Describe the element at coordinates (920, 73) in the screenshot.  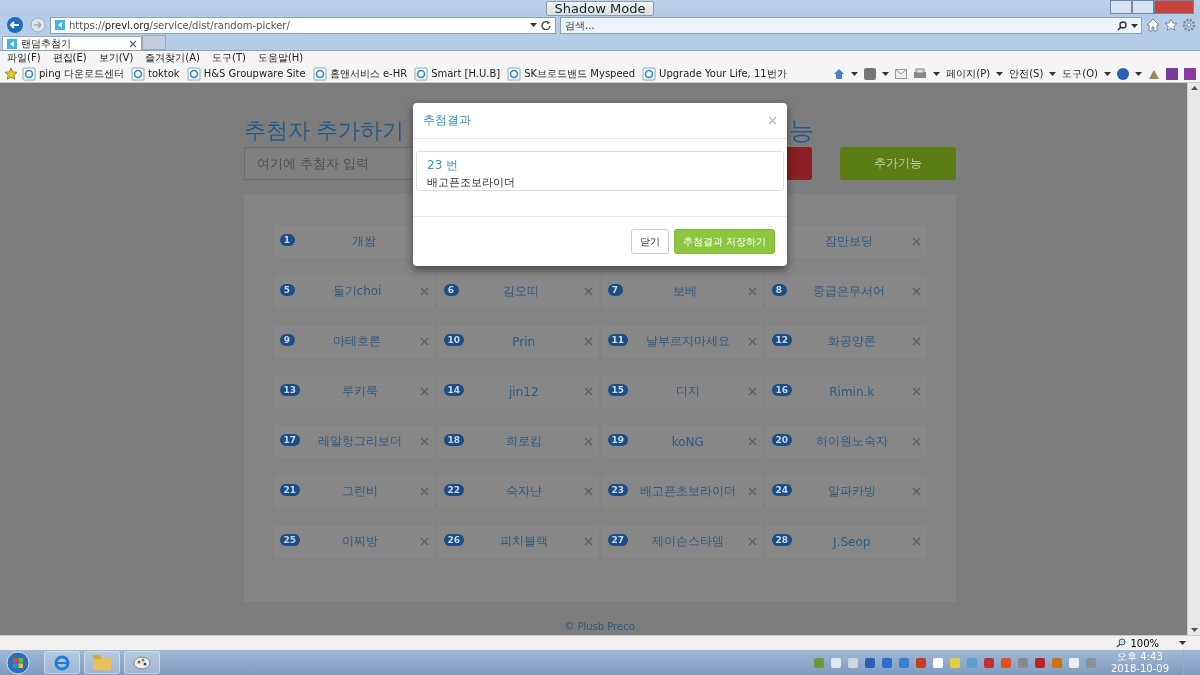
I see `printer-icon` at that location.